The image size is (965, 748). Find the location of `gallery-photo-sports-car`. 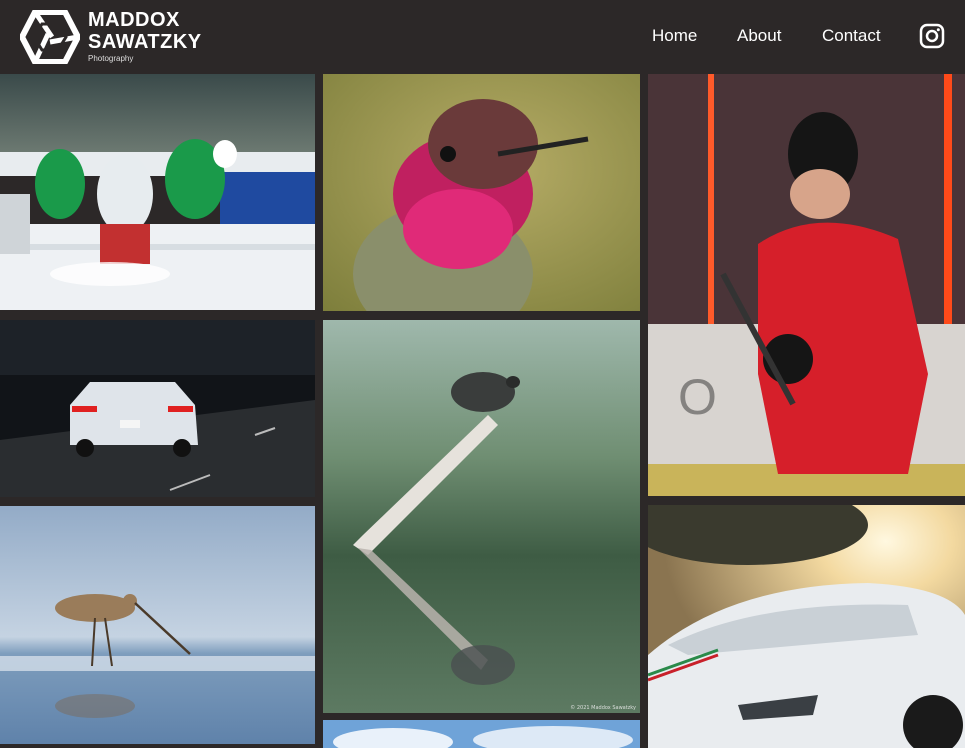

gallery-photo-sports-car is located at coordinates (806, 626).